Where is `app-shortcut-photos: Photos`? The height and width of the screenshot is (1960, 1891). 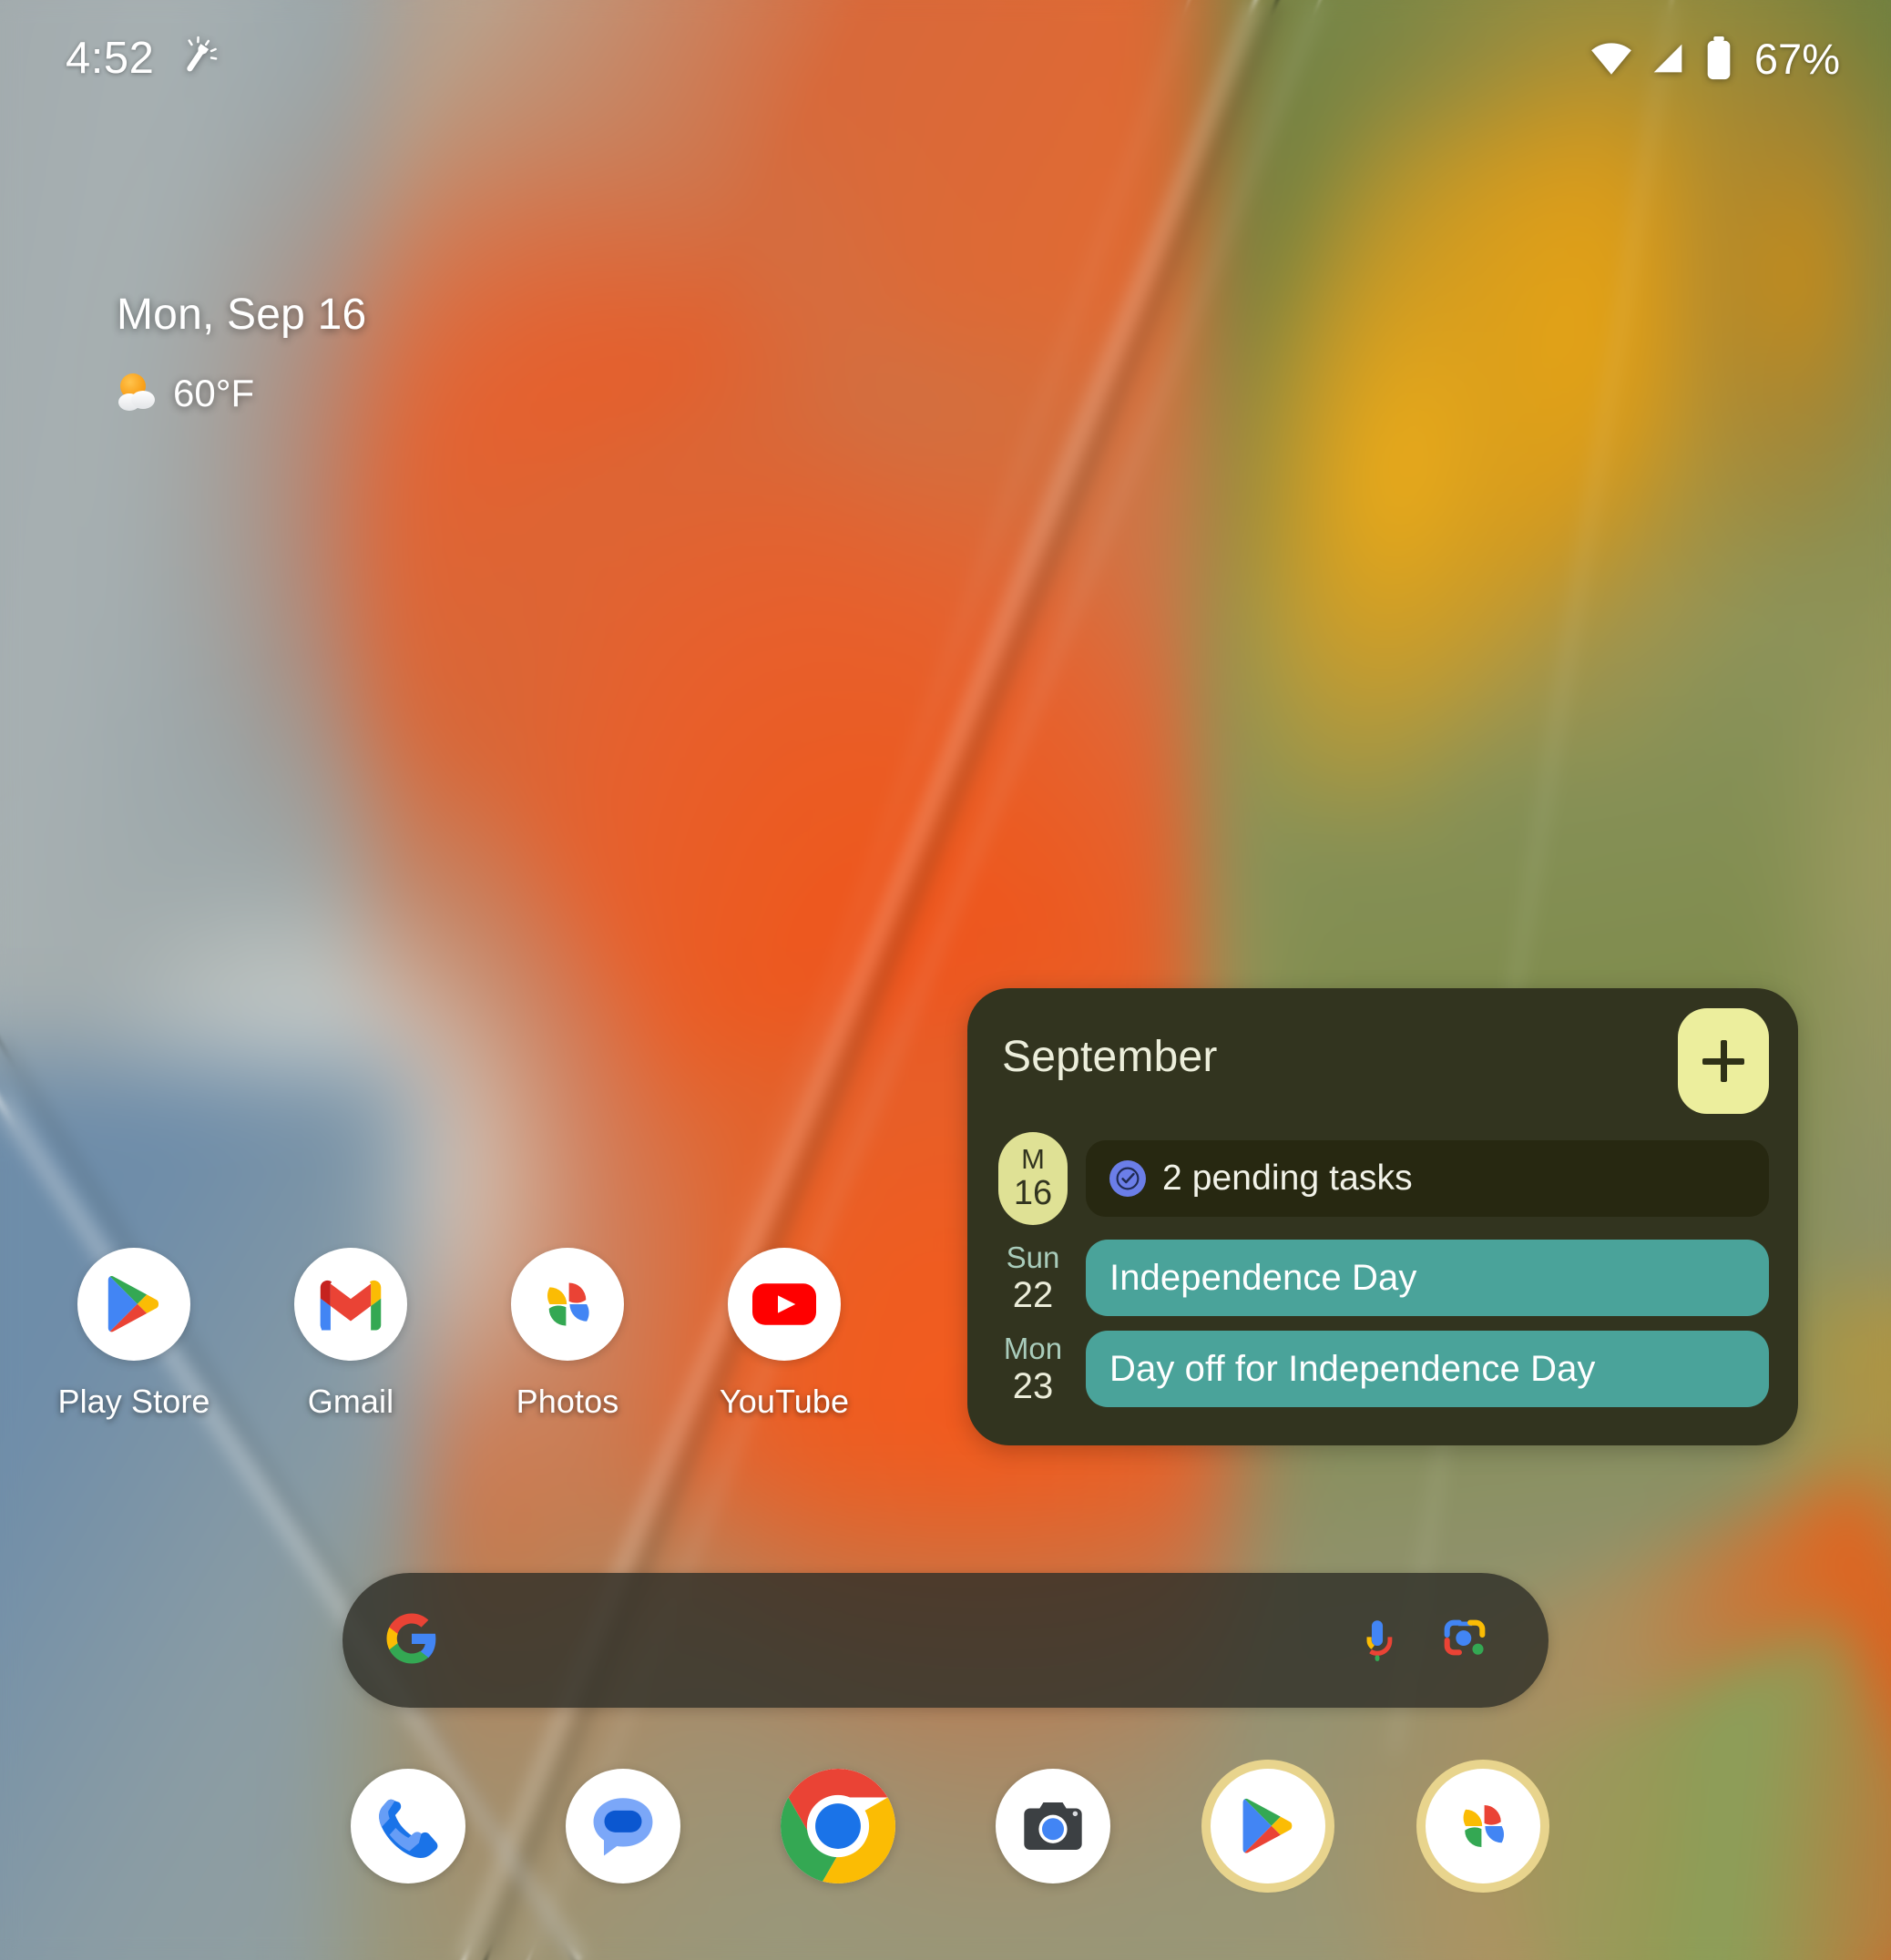 app-shortcut-photos: Photos is located at coordinates (567, 1334).